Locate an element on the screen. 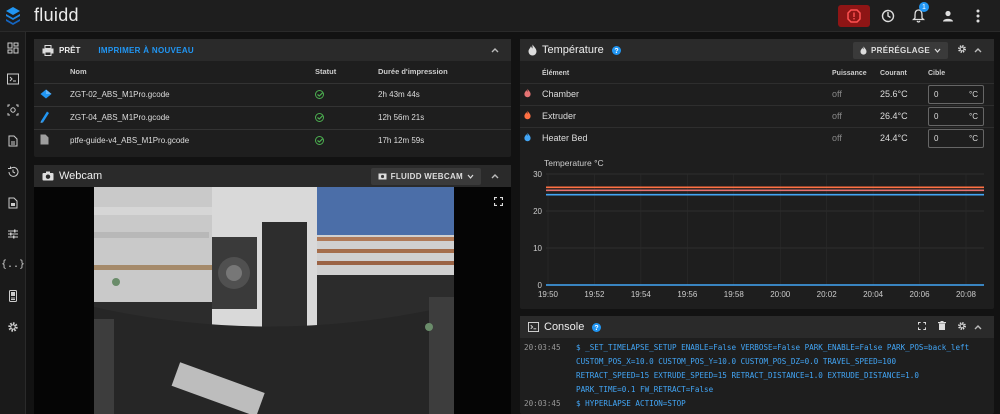  fullscreen-icon is located at coordinates (498, 201).